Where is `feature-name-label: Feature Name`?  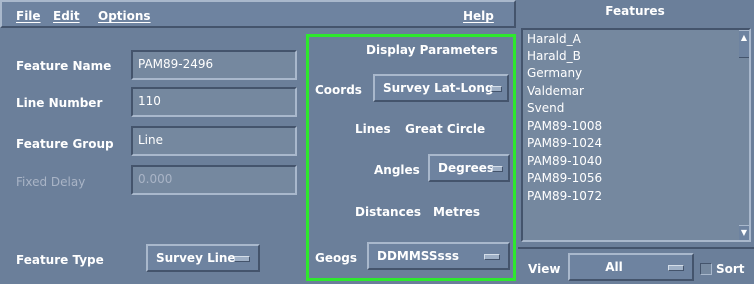
feature-name-label: Feature Name is located at coordinates (64, 66).